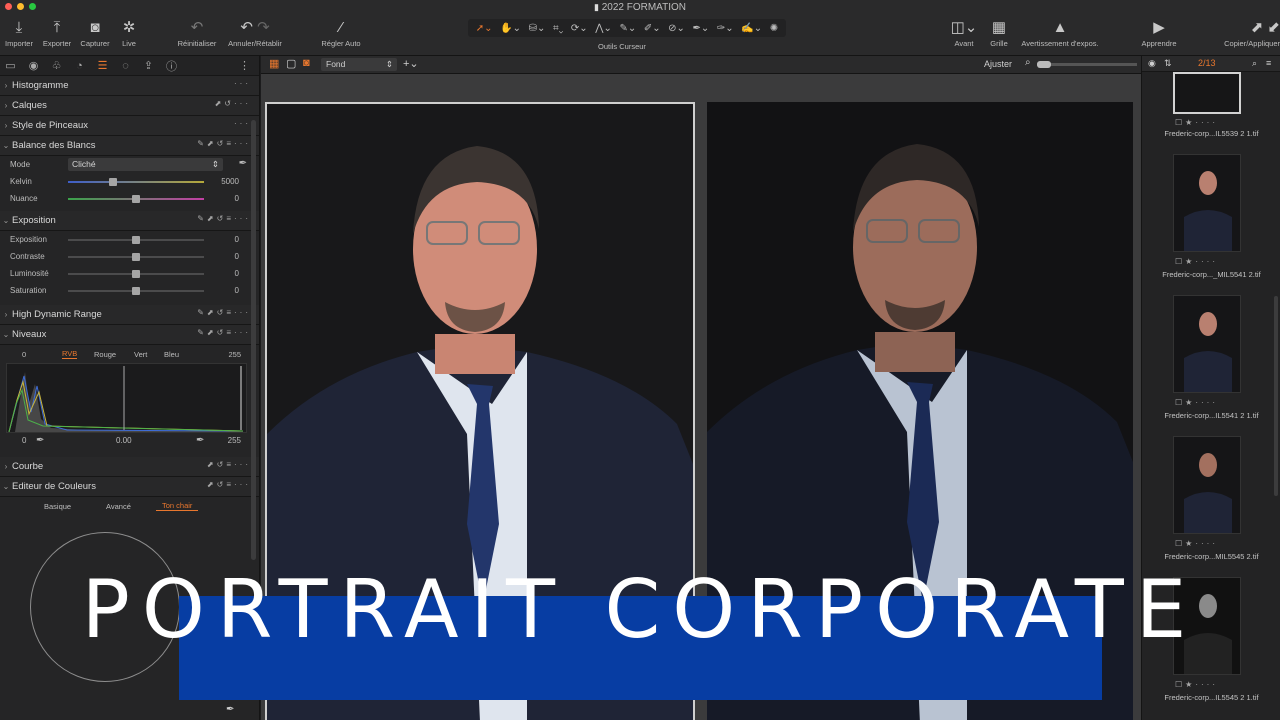 This screenshot has width=1280, height=720. I want to click on nuance-value: 0, so click(237, 198).